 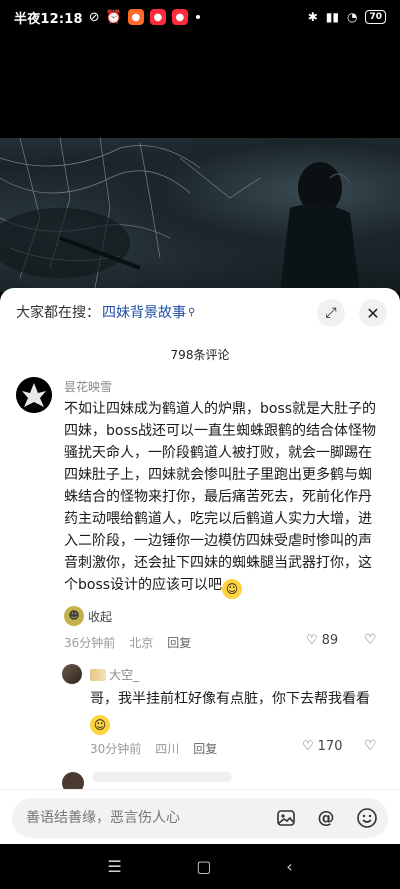 What do you see at coordinates (332, 17) in the screenshot?
I see `signal-icon: ▮▮` at bounding box center [332, 17].